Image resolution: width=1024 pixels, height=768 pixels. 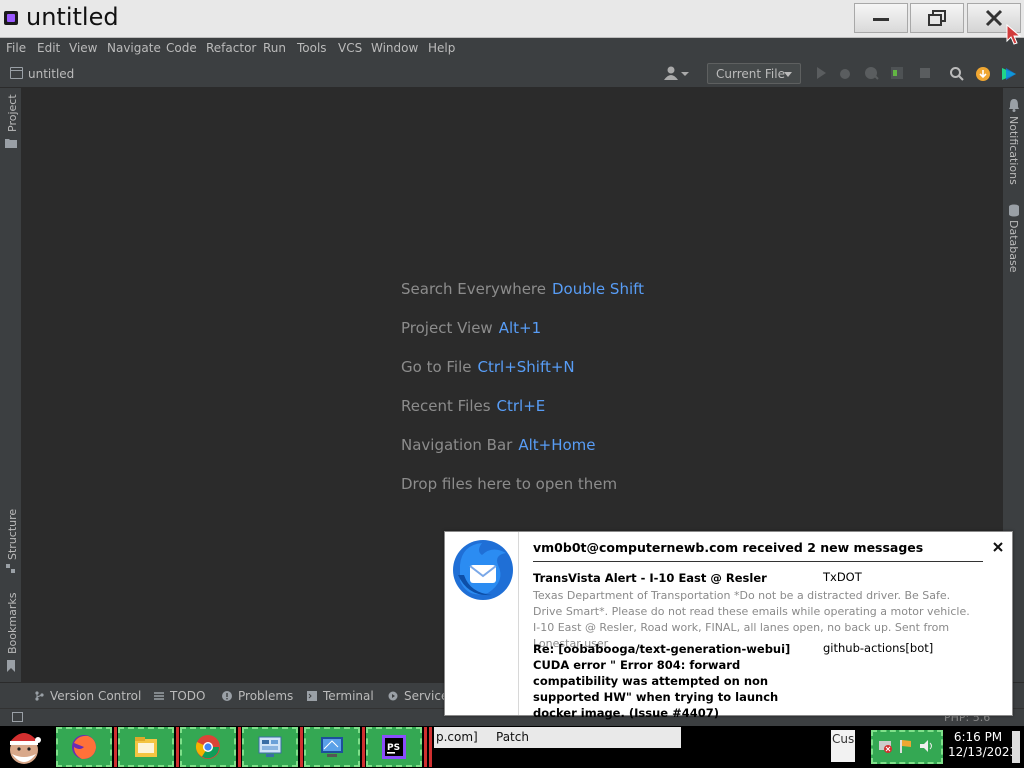 I want to click on tab-problems: Problems, so click(x=257, y=696).